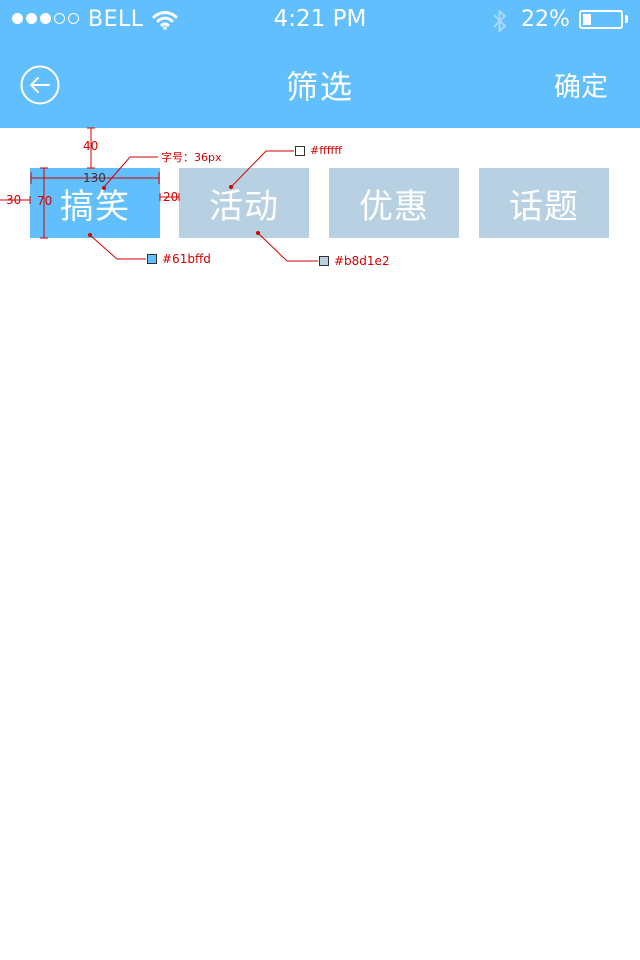 This screenshot has width=640, height=960. I want to click on annotation-chip-height: 70, so click(45, 201).